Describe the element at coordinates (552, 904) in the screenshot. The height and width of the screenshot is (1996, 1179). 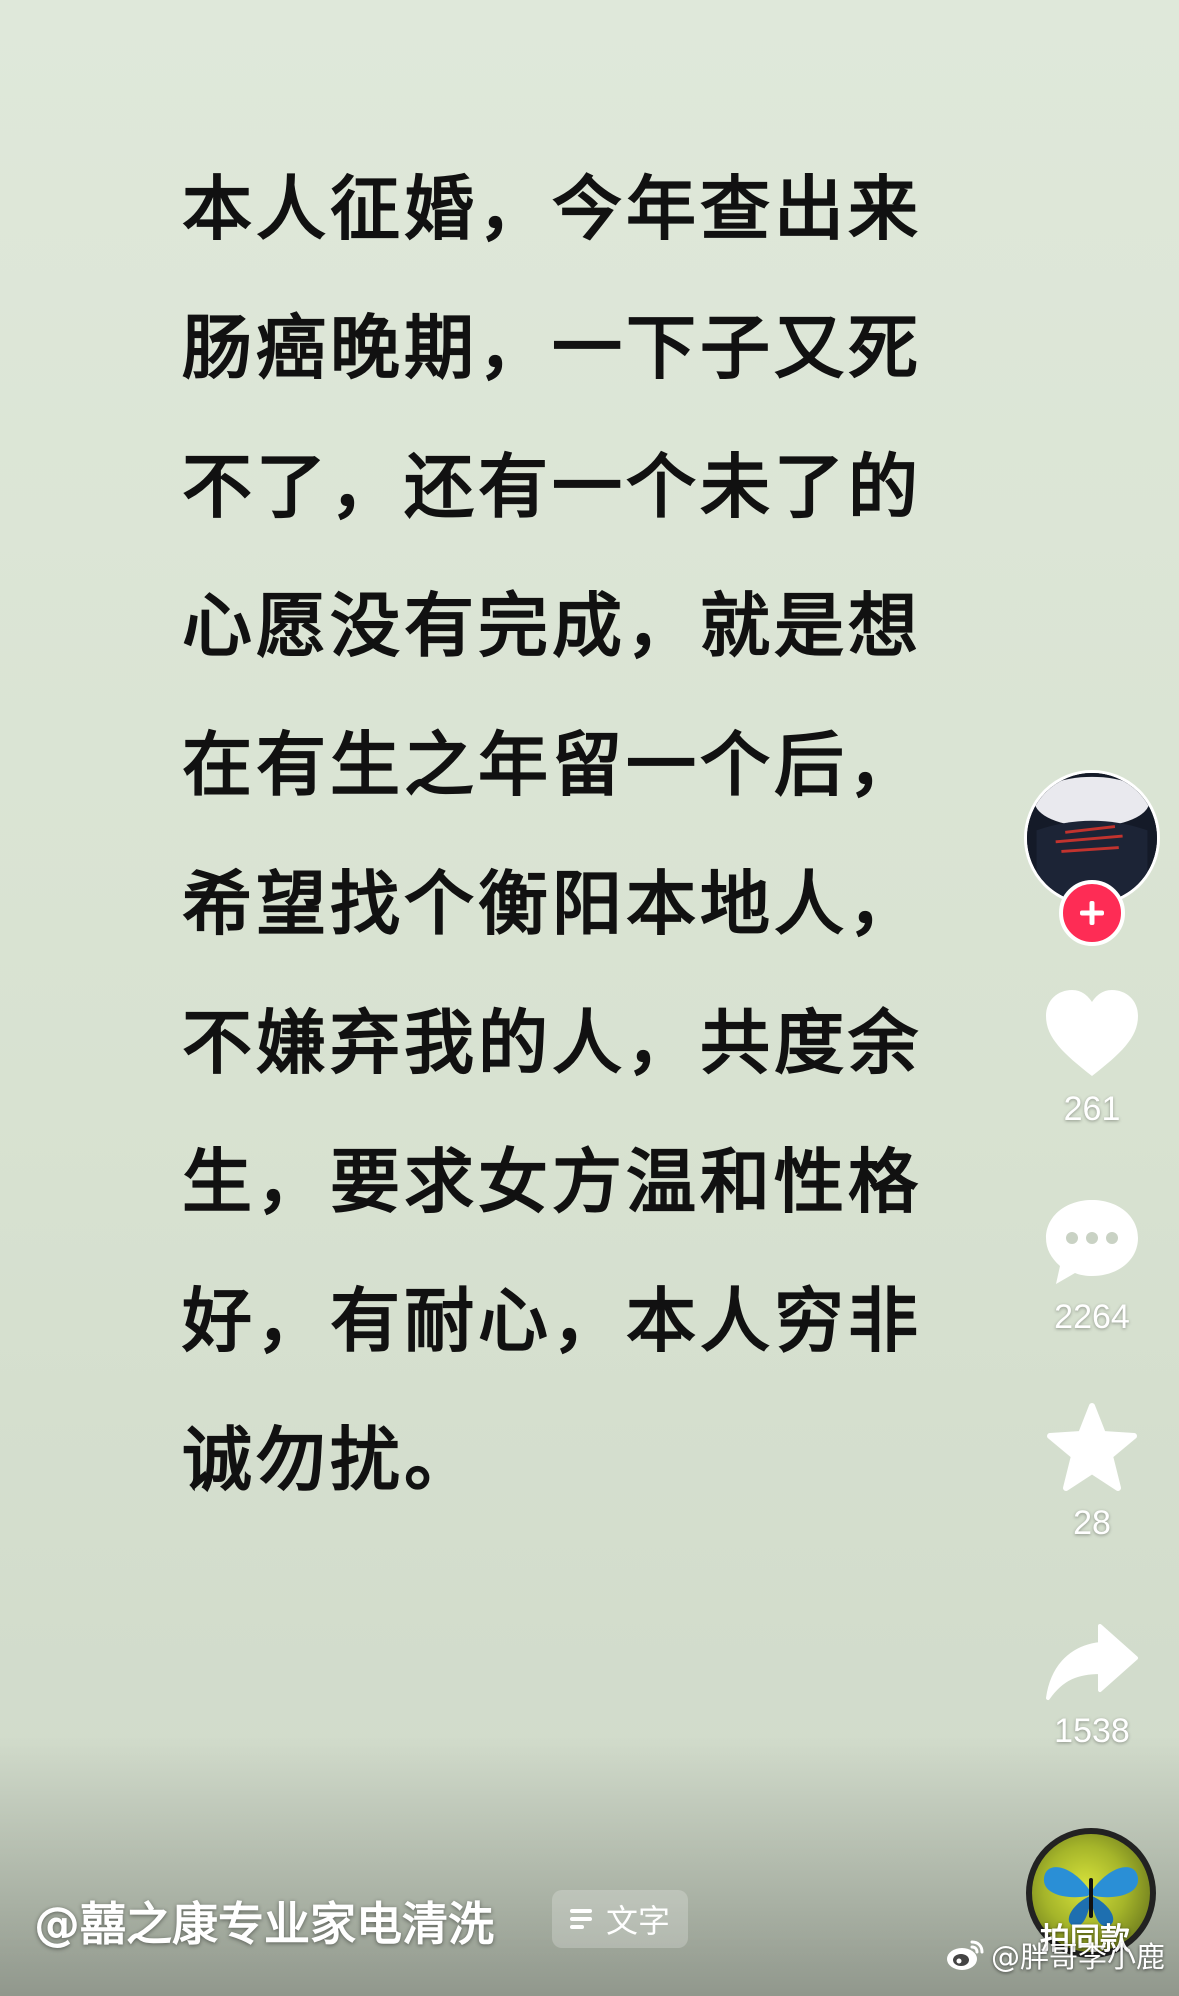
I see `post-line-6: 希望找个衡阳本地人，` at that location.